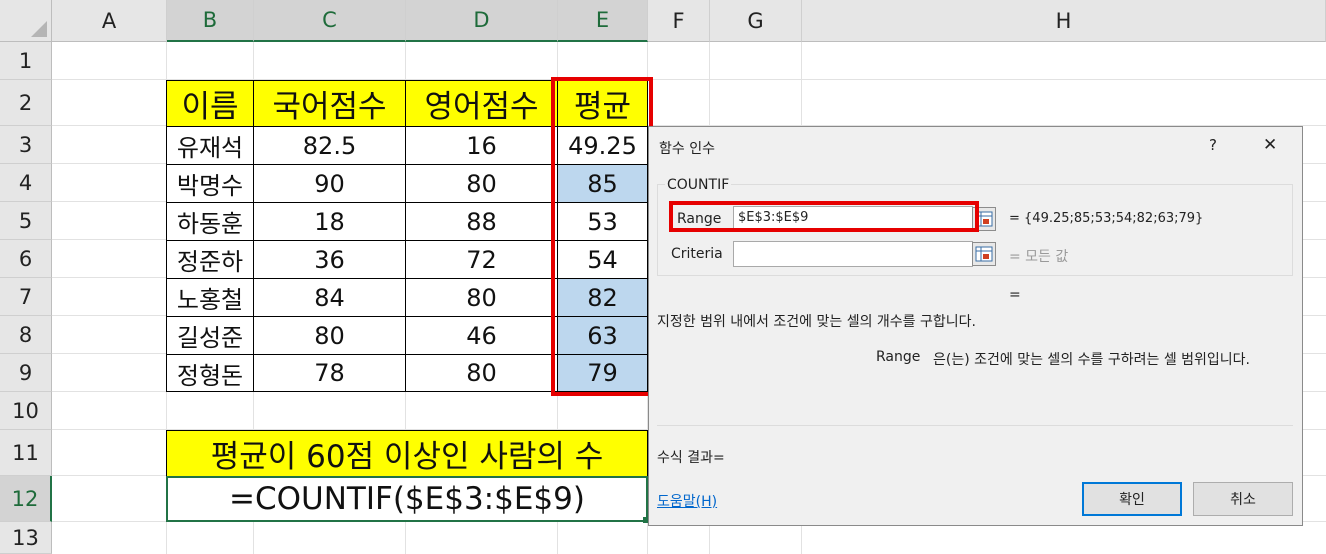 Image resolution: width=1326 pixels, height=554 pixels. Describe the element at coordinates (329, 297) in the screenshot. I see `table-cell: 84` at that location.